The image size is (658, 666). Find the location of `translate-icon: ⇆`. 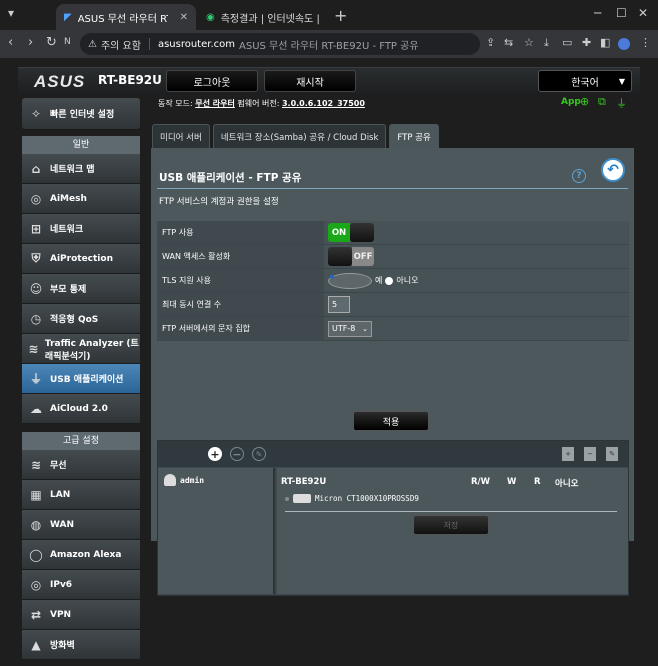

translate-icon: ⇆ is located at coordinates (508, 42).